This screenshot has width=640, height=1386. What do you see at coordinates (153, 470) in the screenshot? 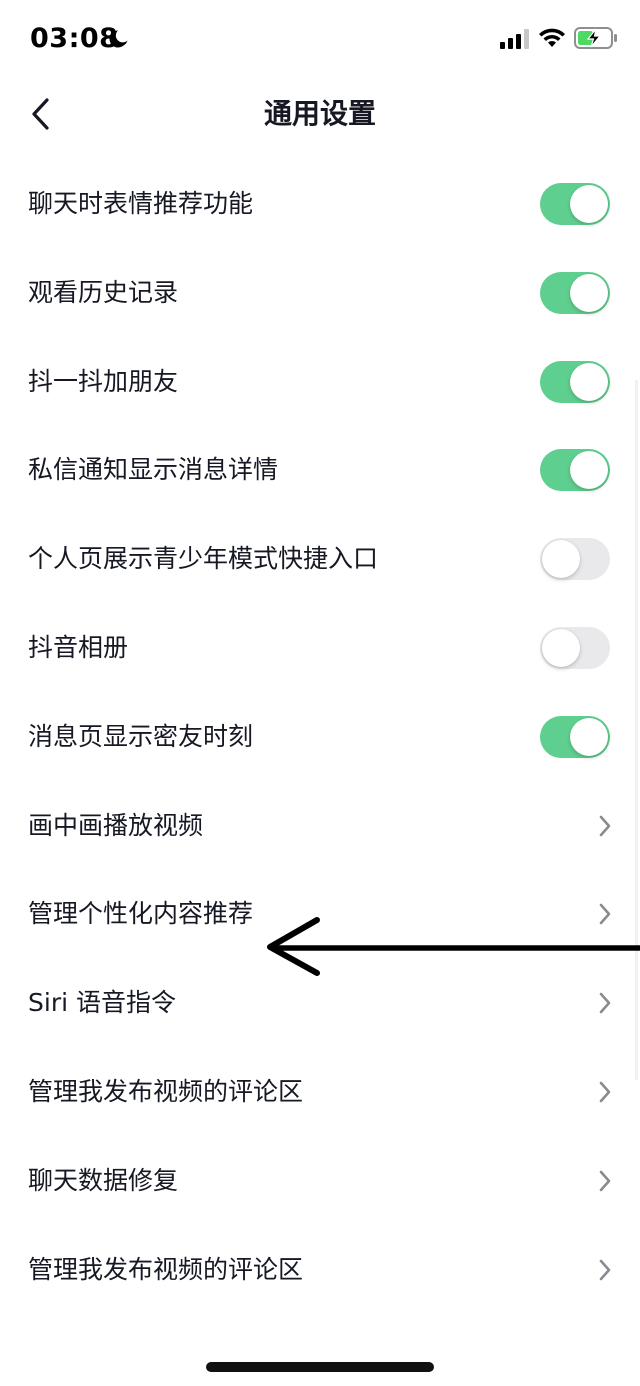
I see `setting-label: 私信通知显示消息详情` at bounding box center [153, 470].